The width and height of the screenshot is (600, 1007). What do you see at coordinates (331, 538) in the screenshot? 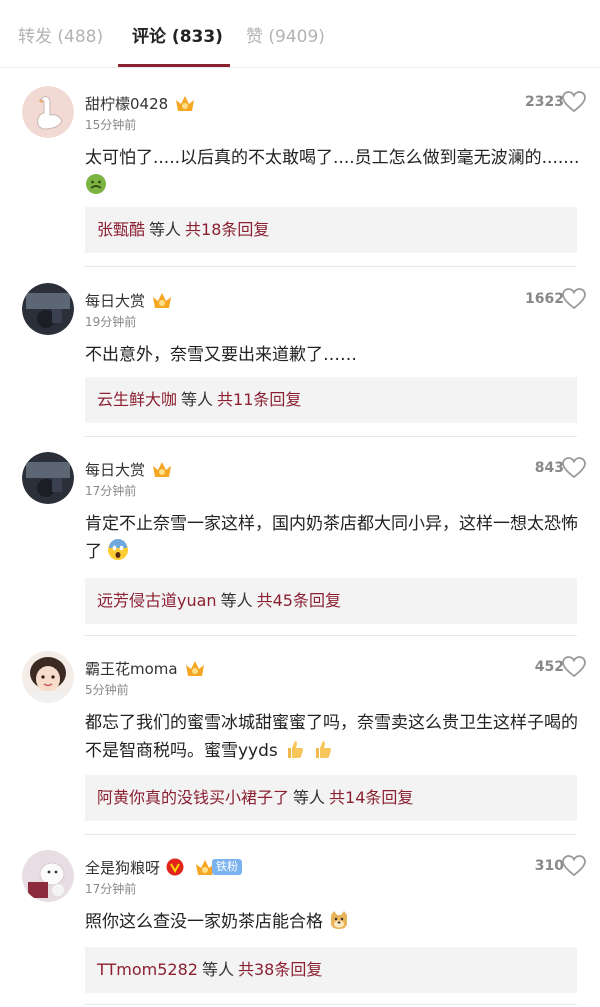
I see `comment-text: 肯定不止奈雪一家这样，国内奶茶店都大同小异，这样一想太恐怖了` at bounding box center [331, 538].